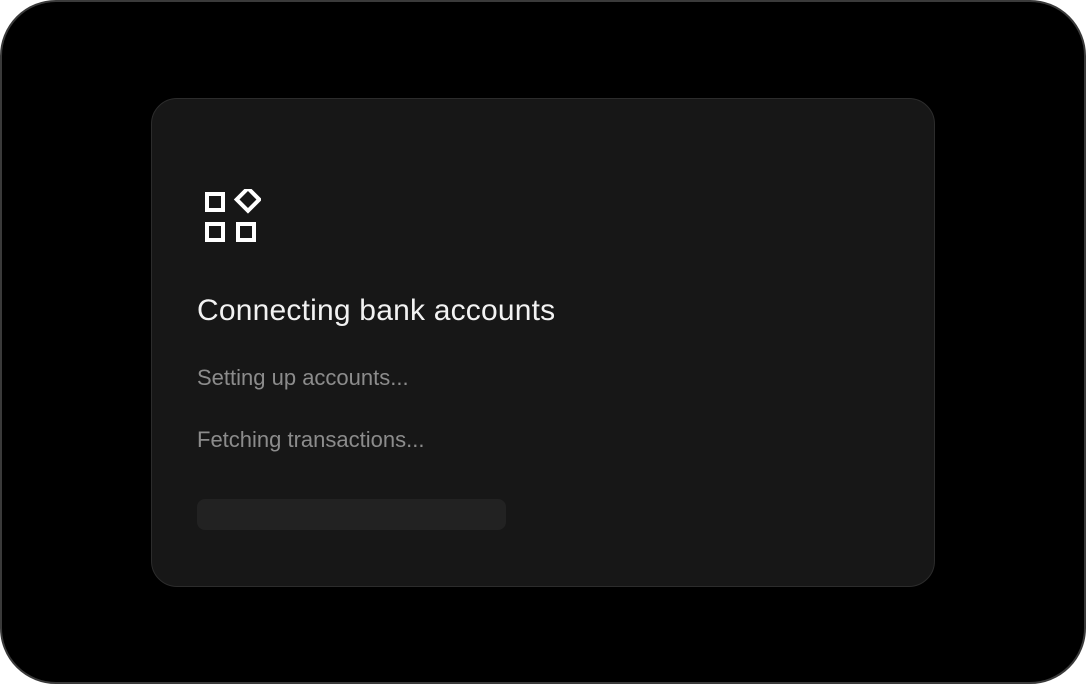  I want to click on dialog-title: Connecting bank accounts, so click(376, 310).